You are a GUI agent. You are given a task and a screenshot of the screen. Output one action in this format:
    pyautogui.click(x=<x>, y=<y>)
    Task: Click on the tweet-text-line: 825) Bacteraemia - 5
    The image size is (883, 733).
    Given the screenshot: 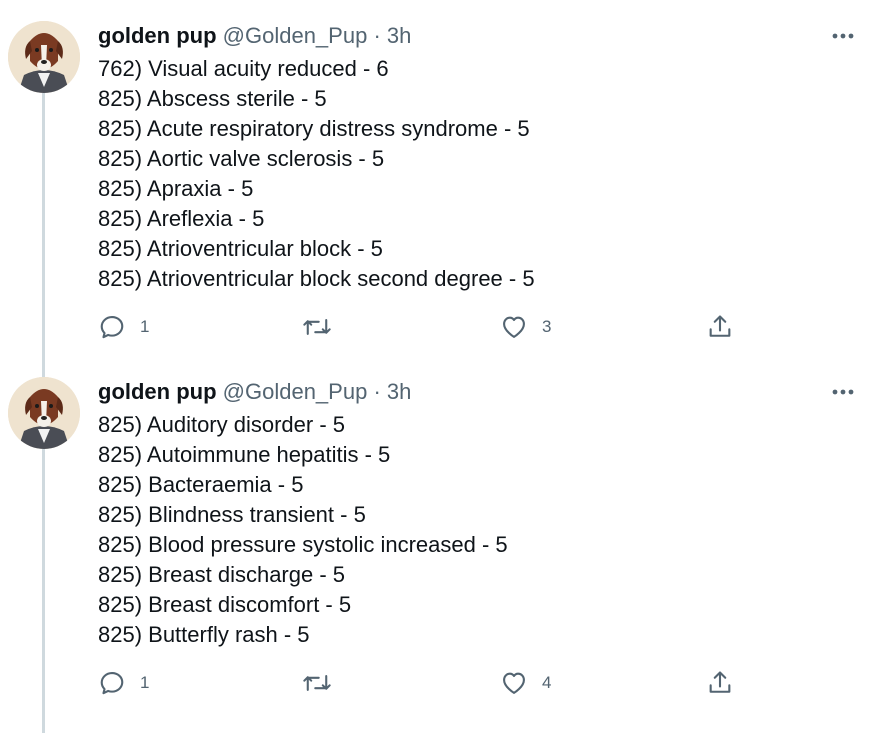 What is the action you would take?
    pyautogui.click(x=201, y=484)
    